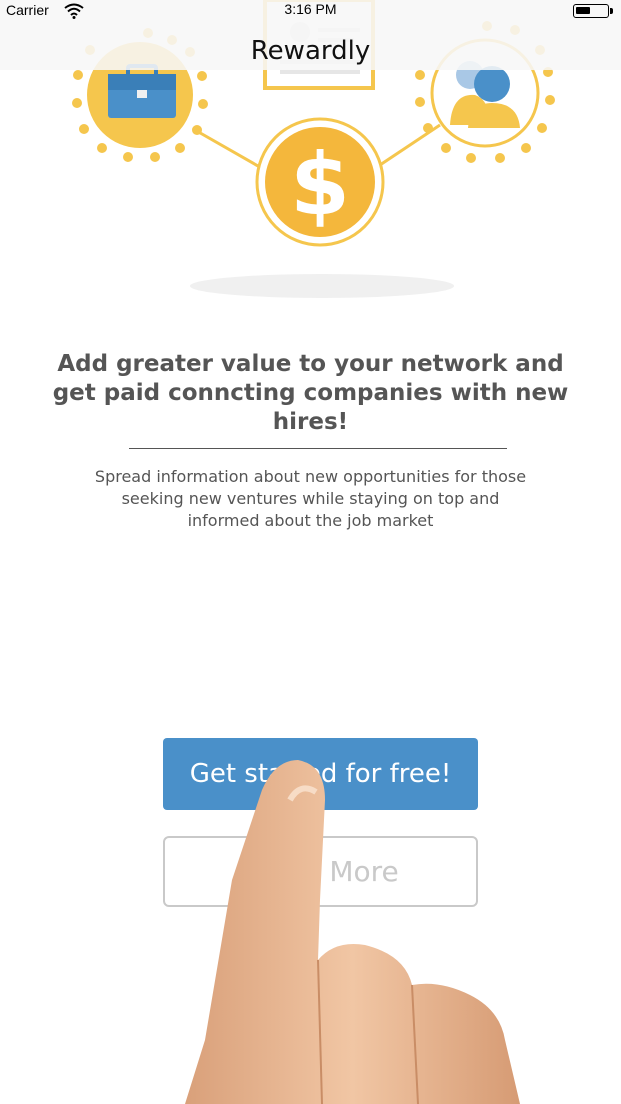  What do you see at coordinates (320, 774) in the screenshot?
I see `get-started-button: Get started for free!` at bounding box center [320, 774].